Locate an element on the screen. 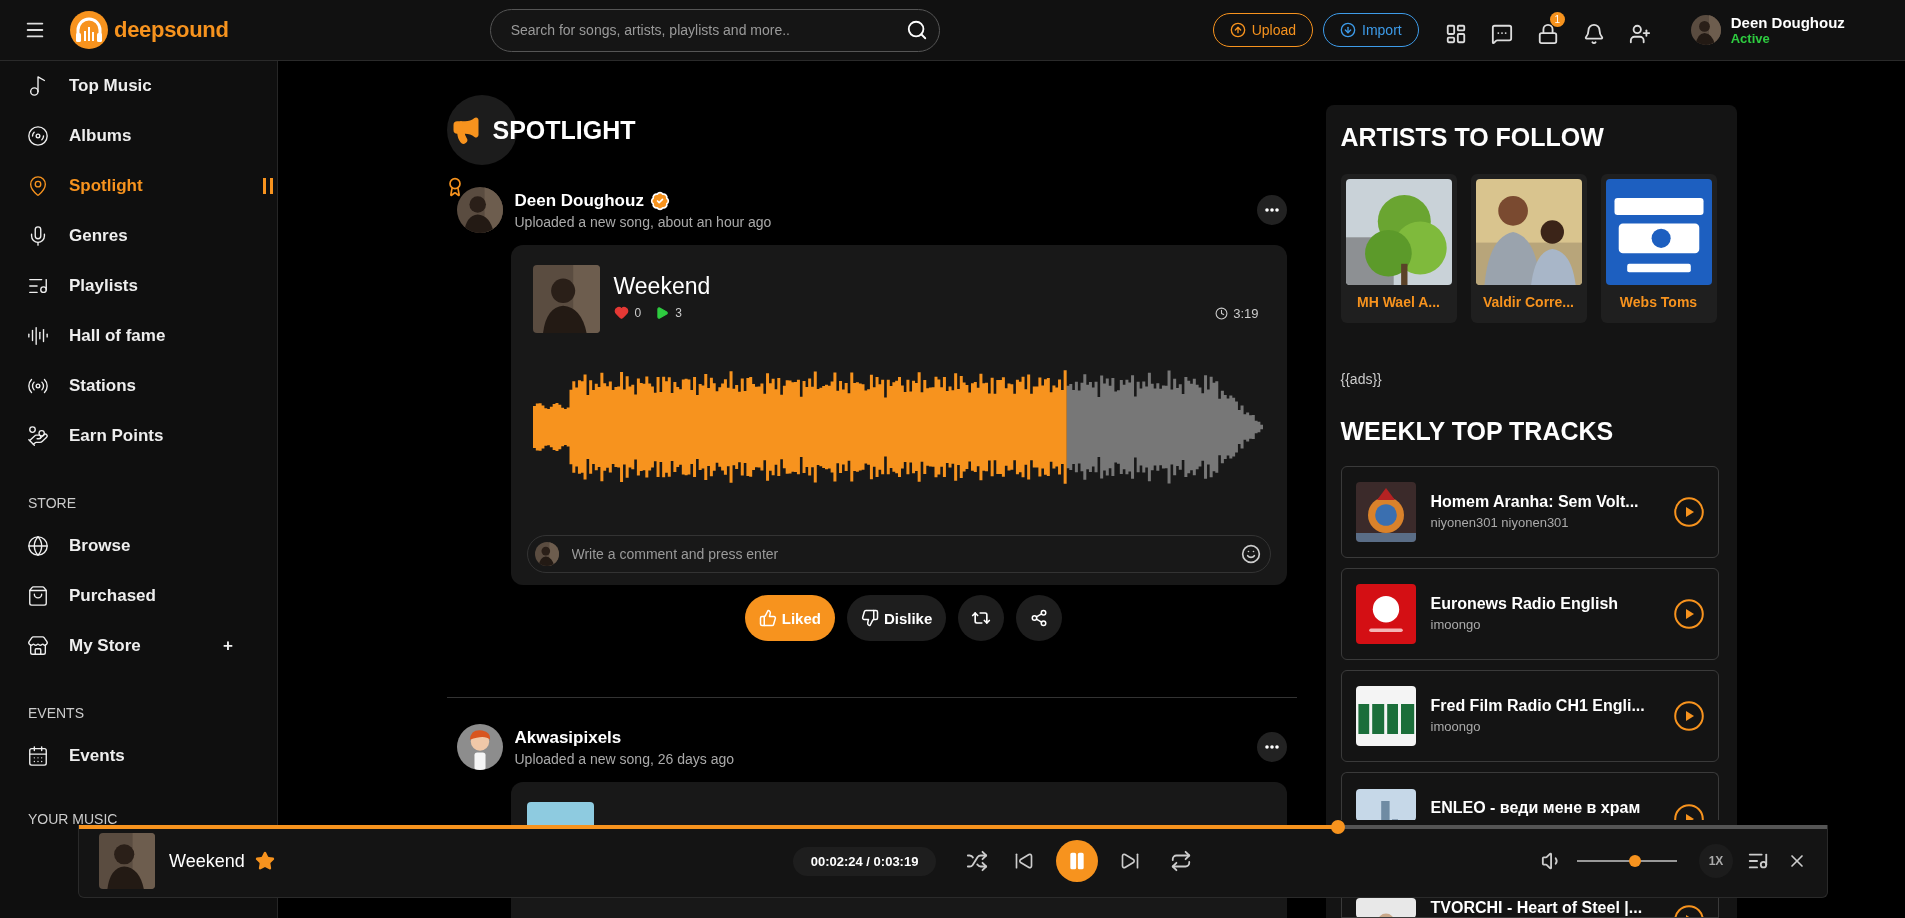 This screenshot has width=1905, height=918. section-heading: WEEKLY TOP TRACKS is located at coordinates (1477, 431).